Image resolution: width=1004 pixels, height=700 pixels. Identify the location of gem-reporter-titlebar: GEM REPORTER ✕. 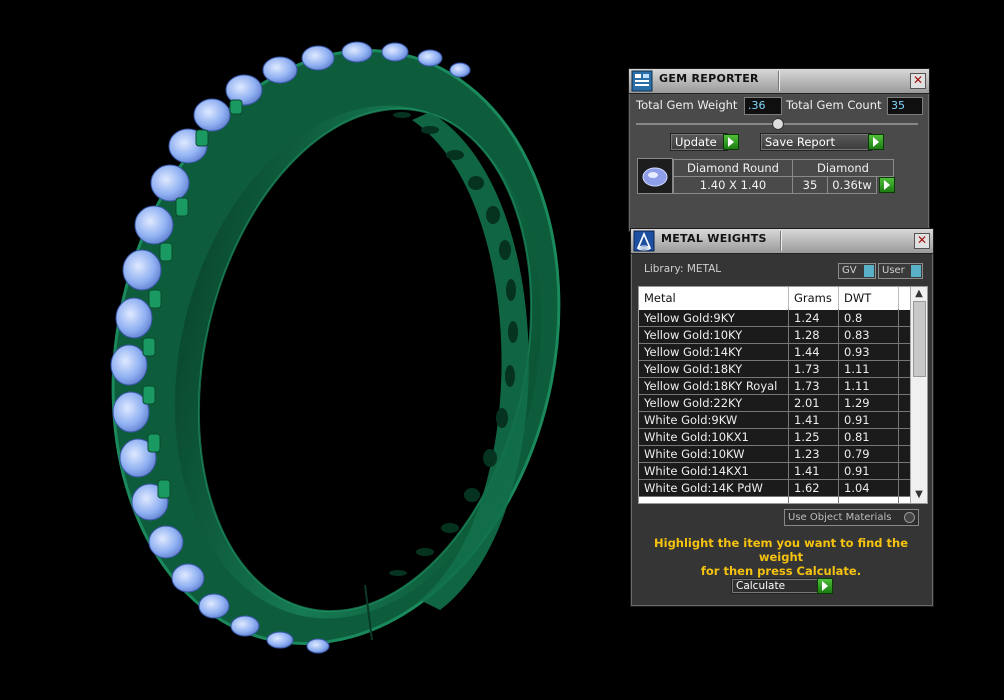
(779, 81).